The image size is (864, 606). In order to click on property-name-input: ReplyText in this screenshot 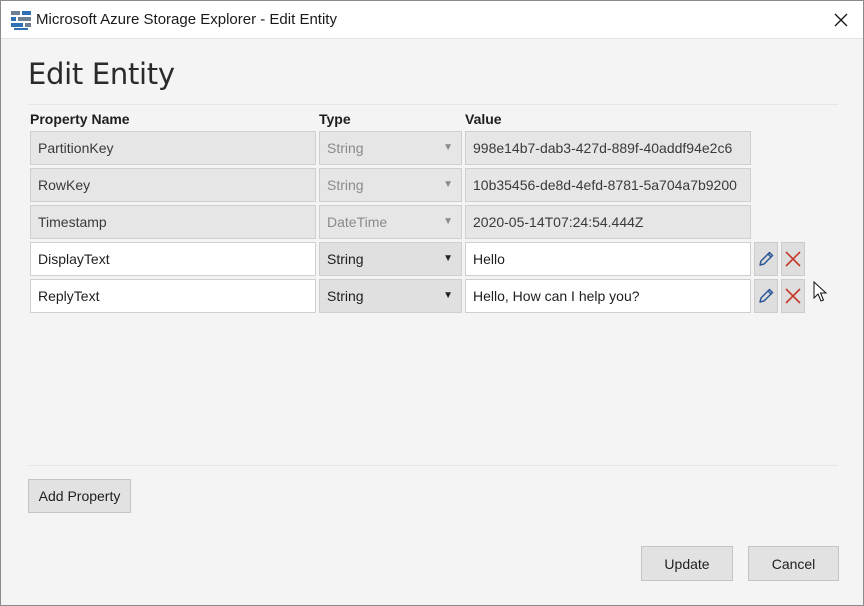, I will do `click(173, 296)`.